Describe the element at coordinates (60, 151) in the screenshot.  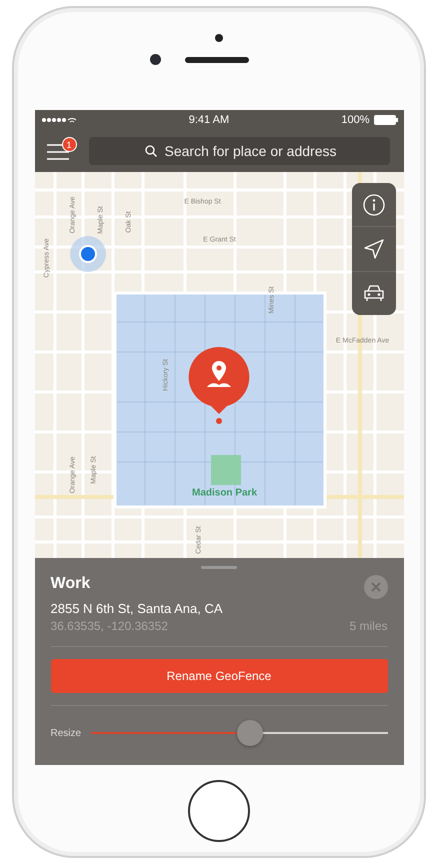
I see `menu-button: 1` at that location.